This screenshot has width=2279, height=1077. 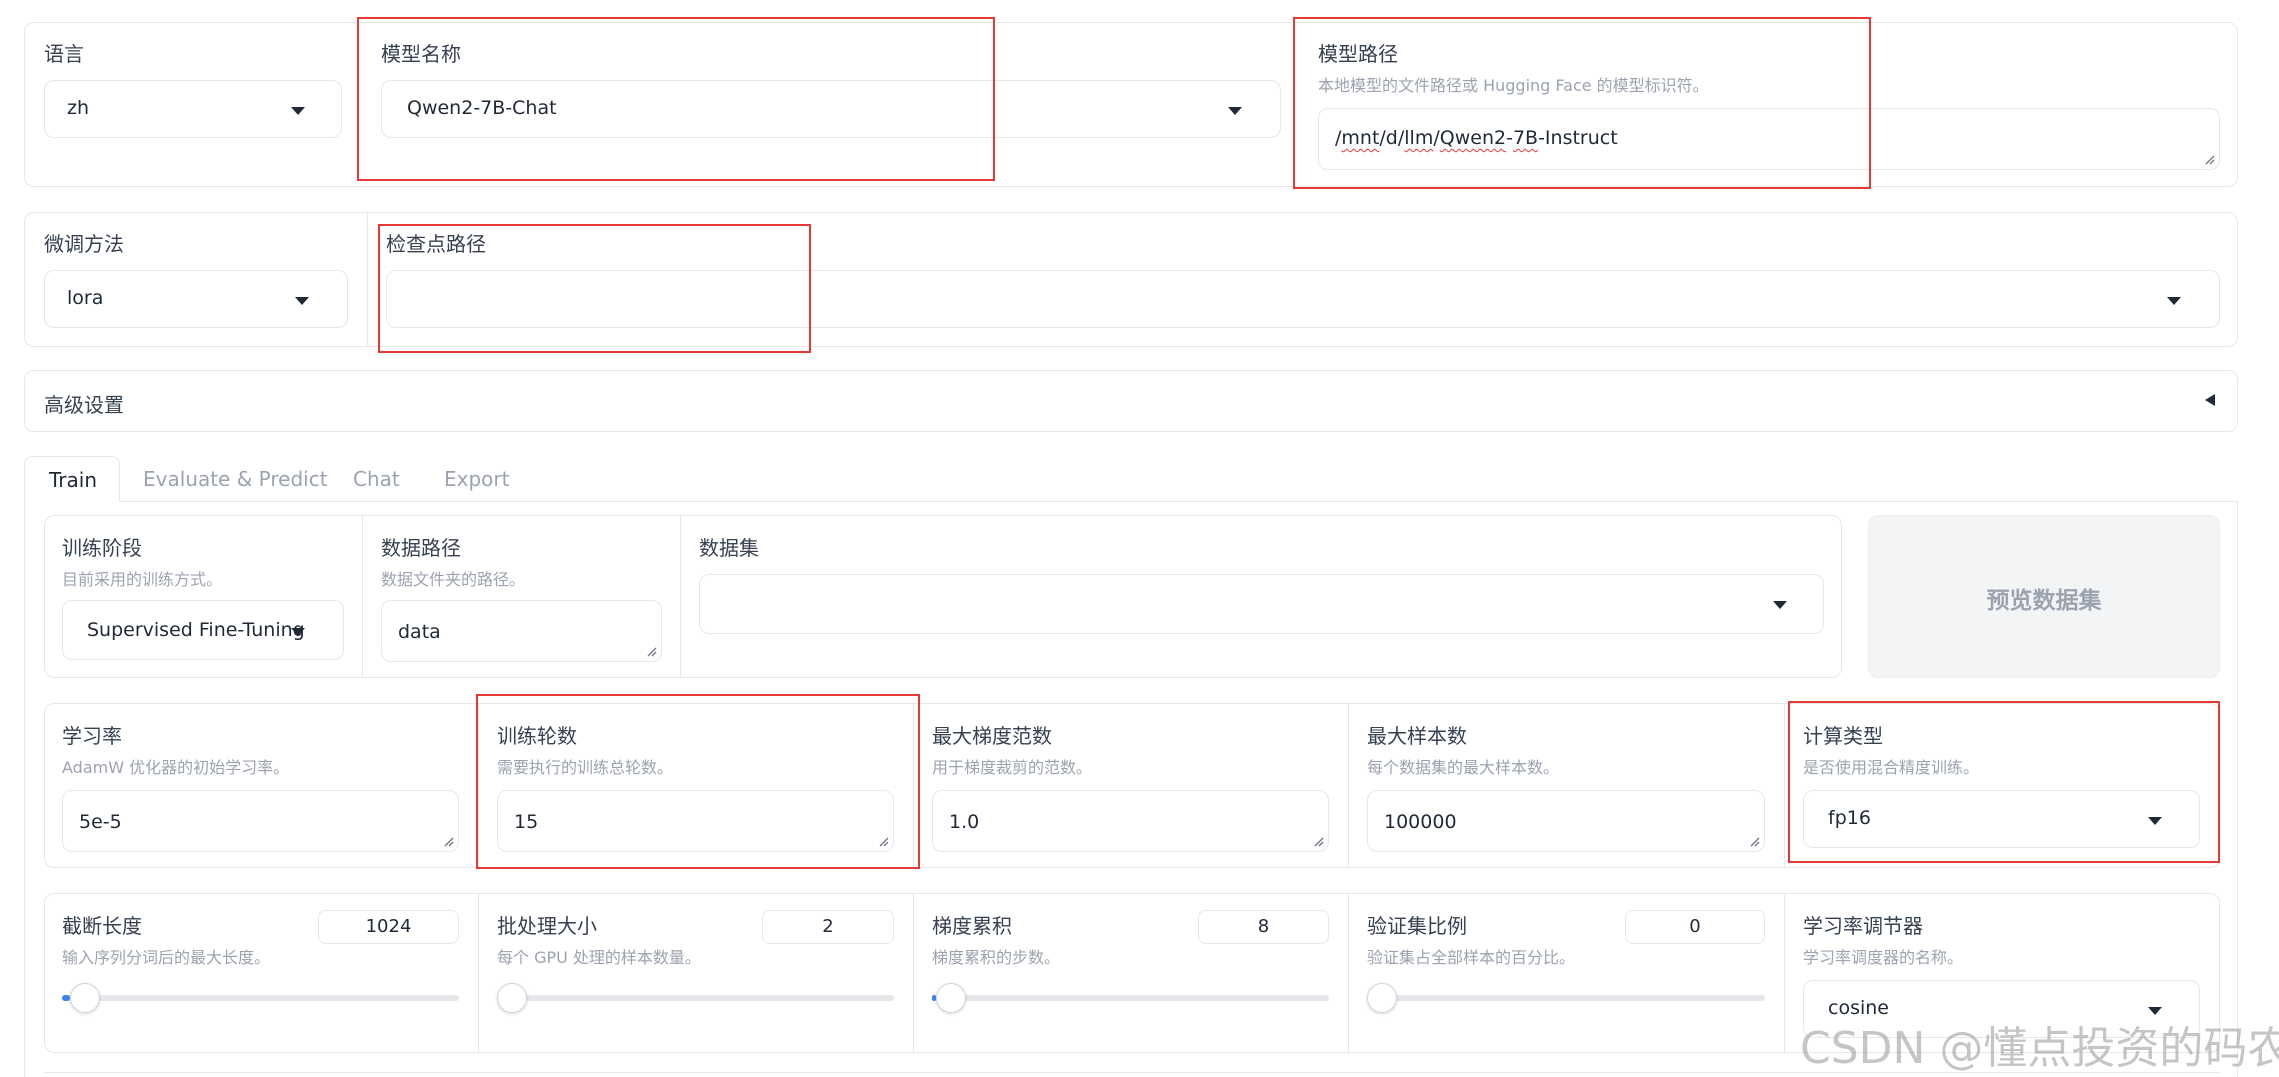 I want to click on model-path-label: 模型路径, so click(x=1358, y=54).